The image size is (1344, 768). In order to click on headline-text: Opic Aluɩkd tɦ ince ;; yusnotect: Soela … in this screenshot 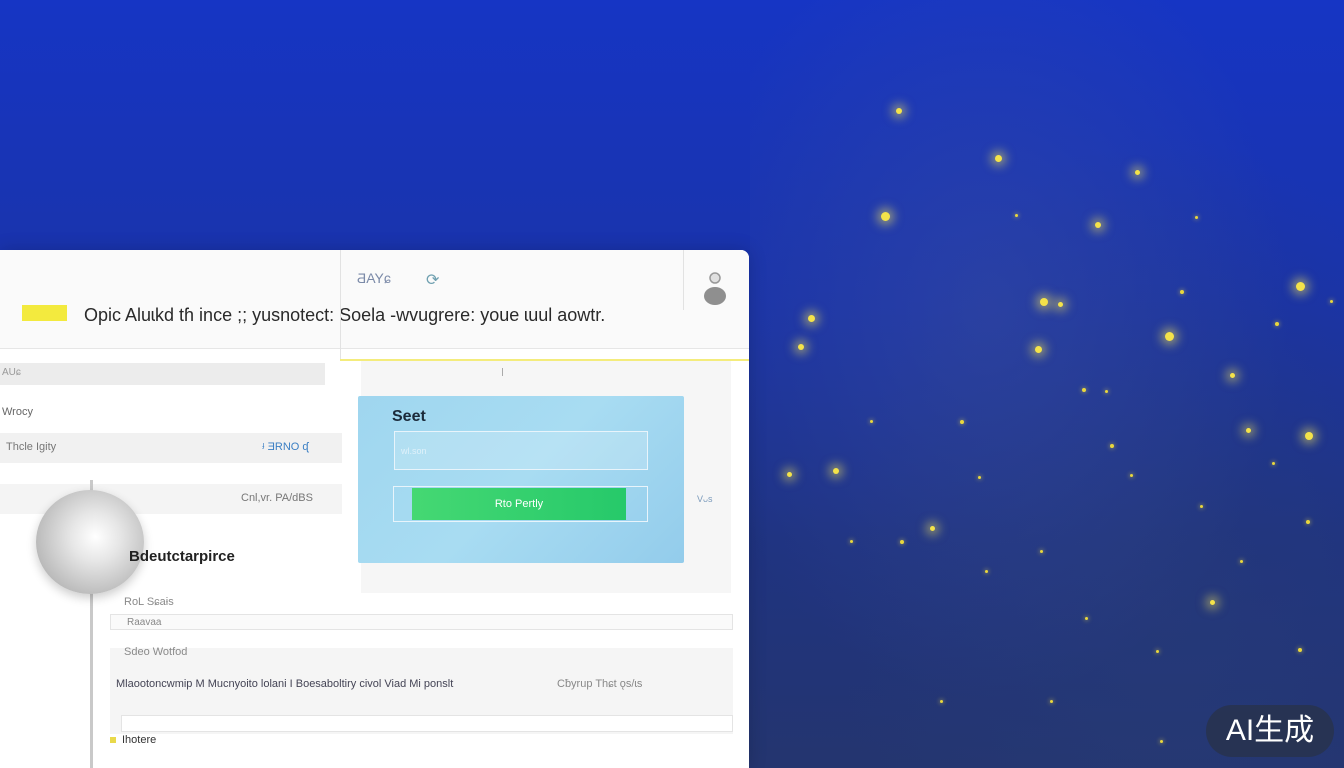, I will do `click(345, 315)`.